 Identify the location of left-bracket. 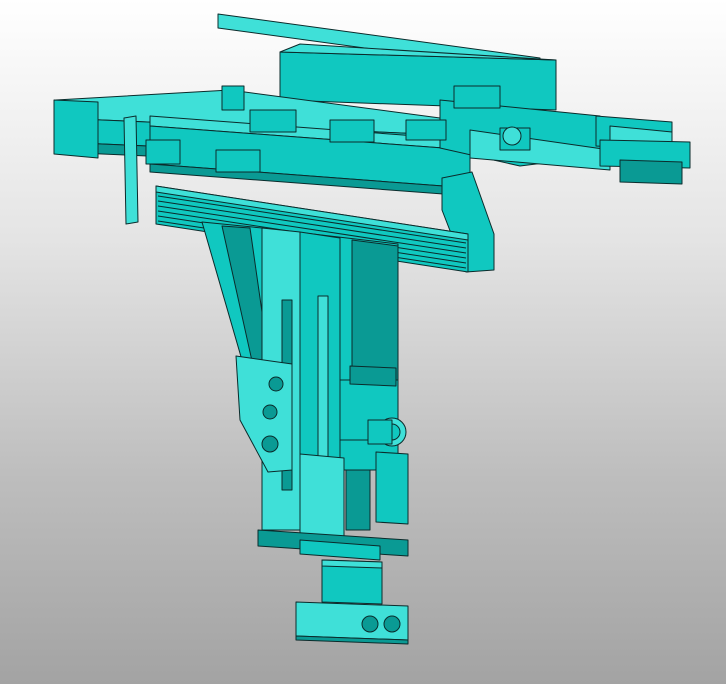
(131, 170).